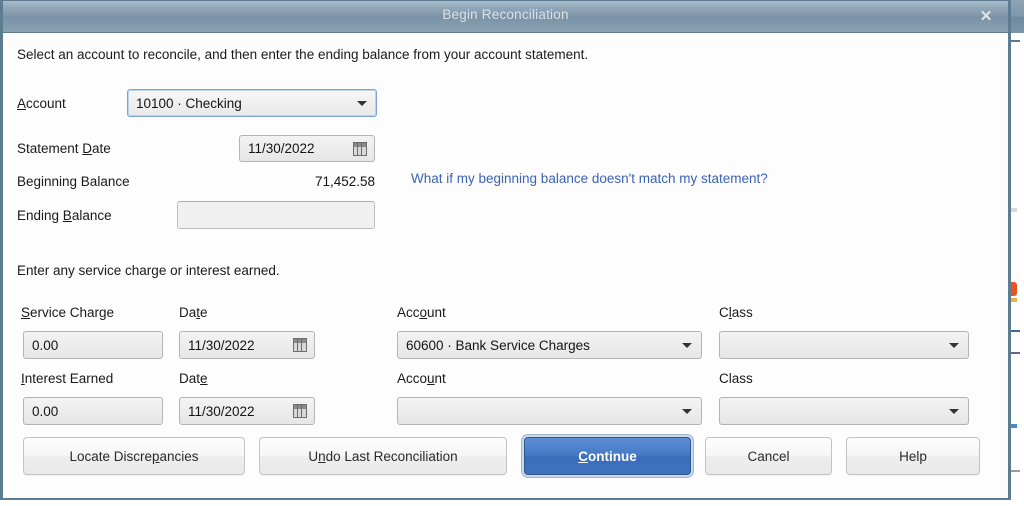 Image resolution: width=1024 pixels, height=506 pixels. What do you see at coordinates (45, 411) in the screenshot?
I see `interest-earned-value: 0.00` at bounding box center [45, 411].